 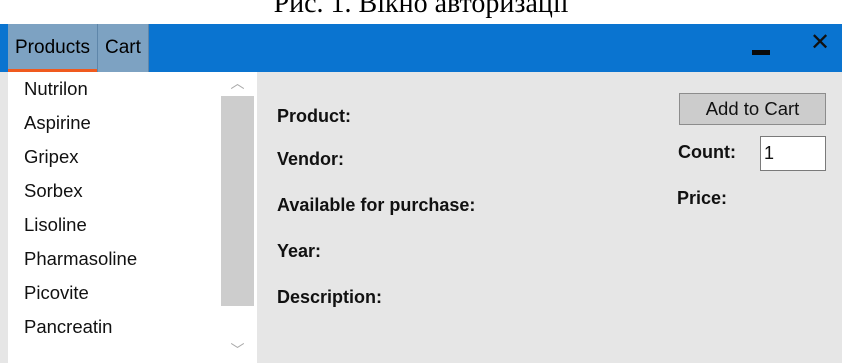 I want to click on list-item: Gripex, so click(x=113, y=157).